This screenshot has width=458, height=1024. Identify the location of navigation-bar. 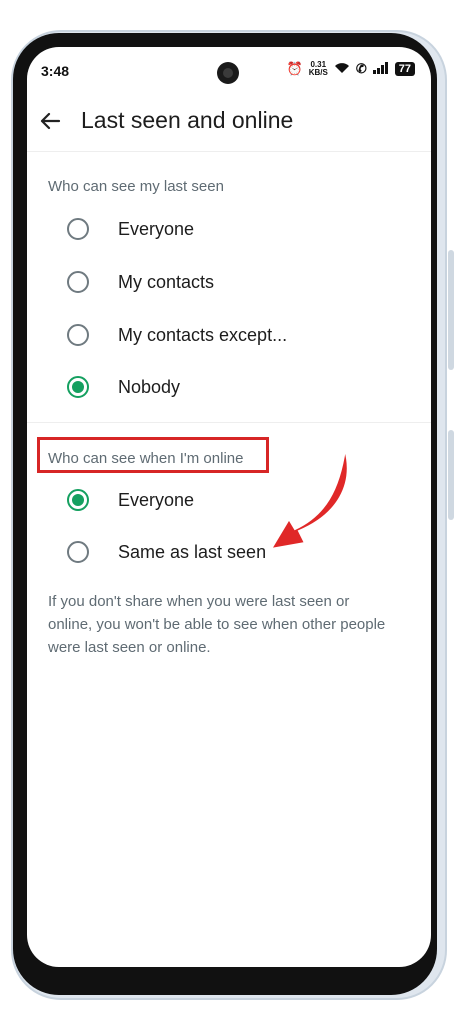
(229, 957).